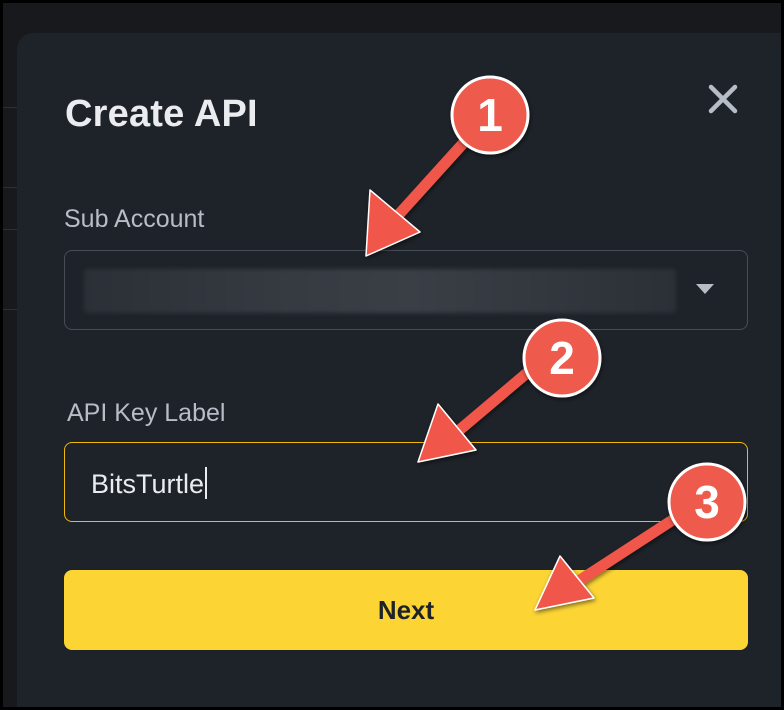 This screenshot has height=710, width=784. I want to click on caret-down-icon, so click(705, 289).